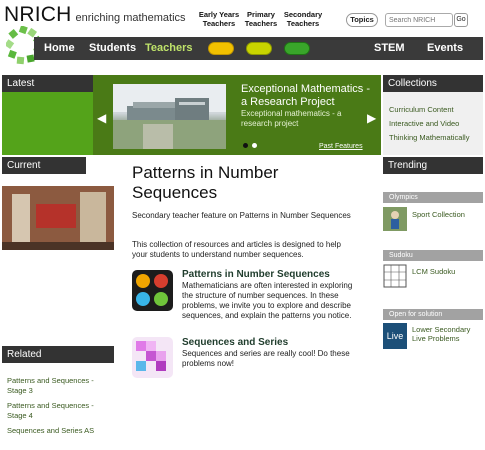 Image resolution: width=485 pixels, height=450 pixels. What do you see at coordinates (461, 20) in the screenshot?
I see `search-go-button: Go` at bounding box center [461, 20].